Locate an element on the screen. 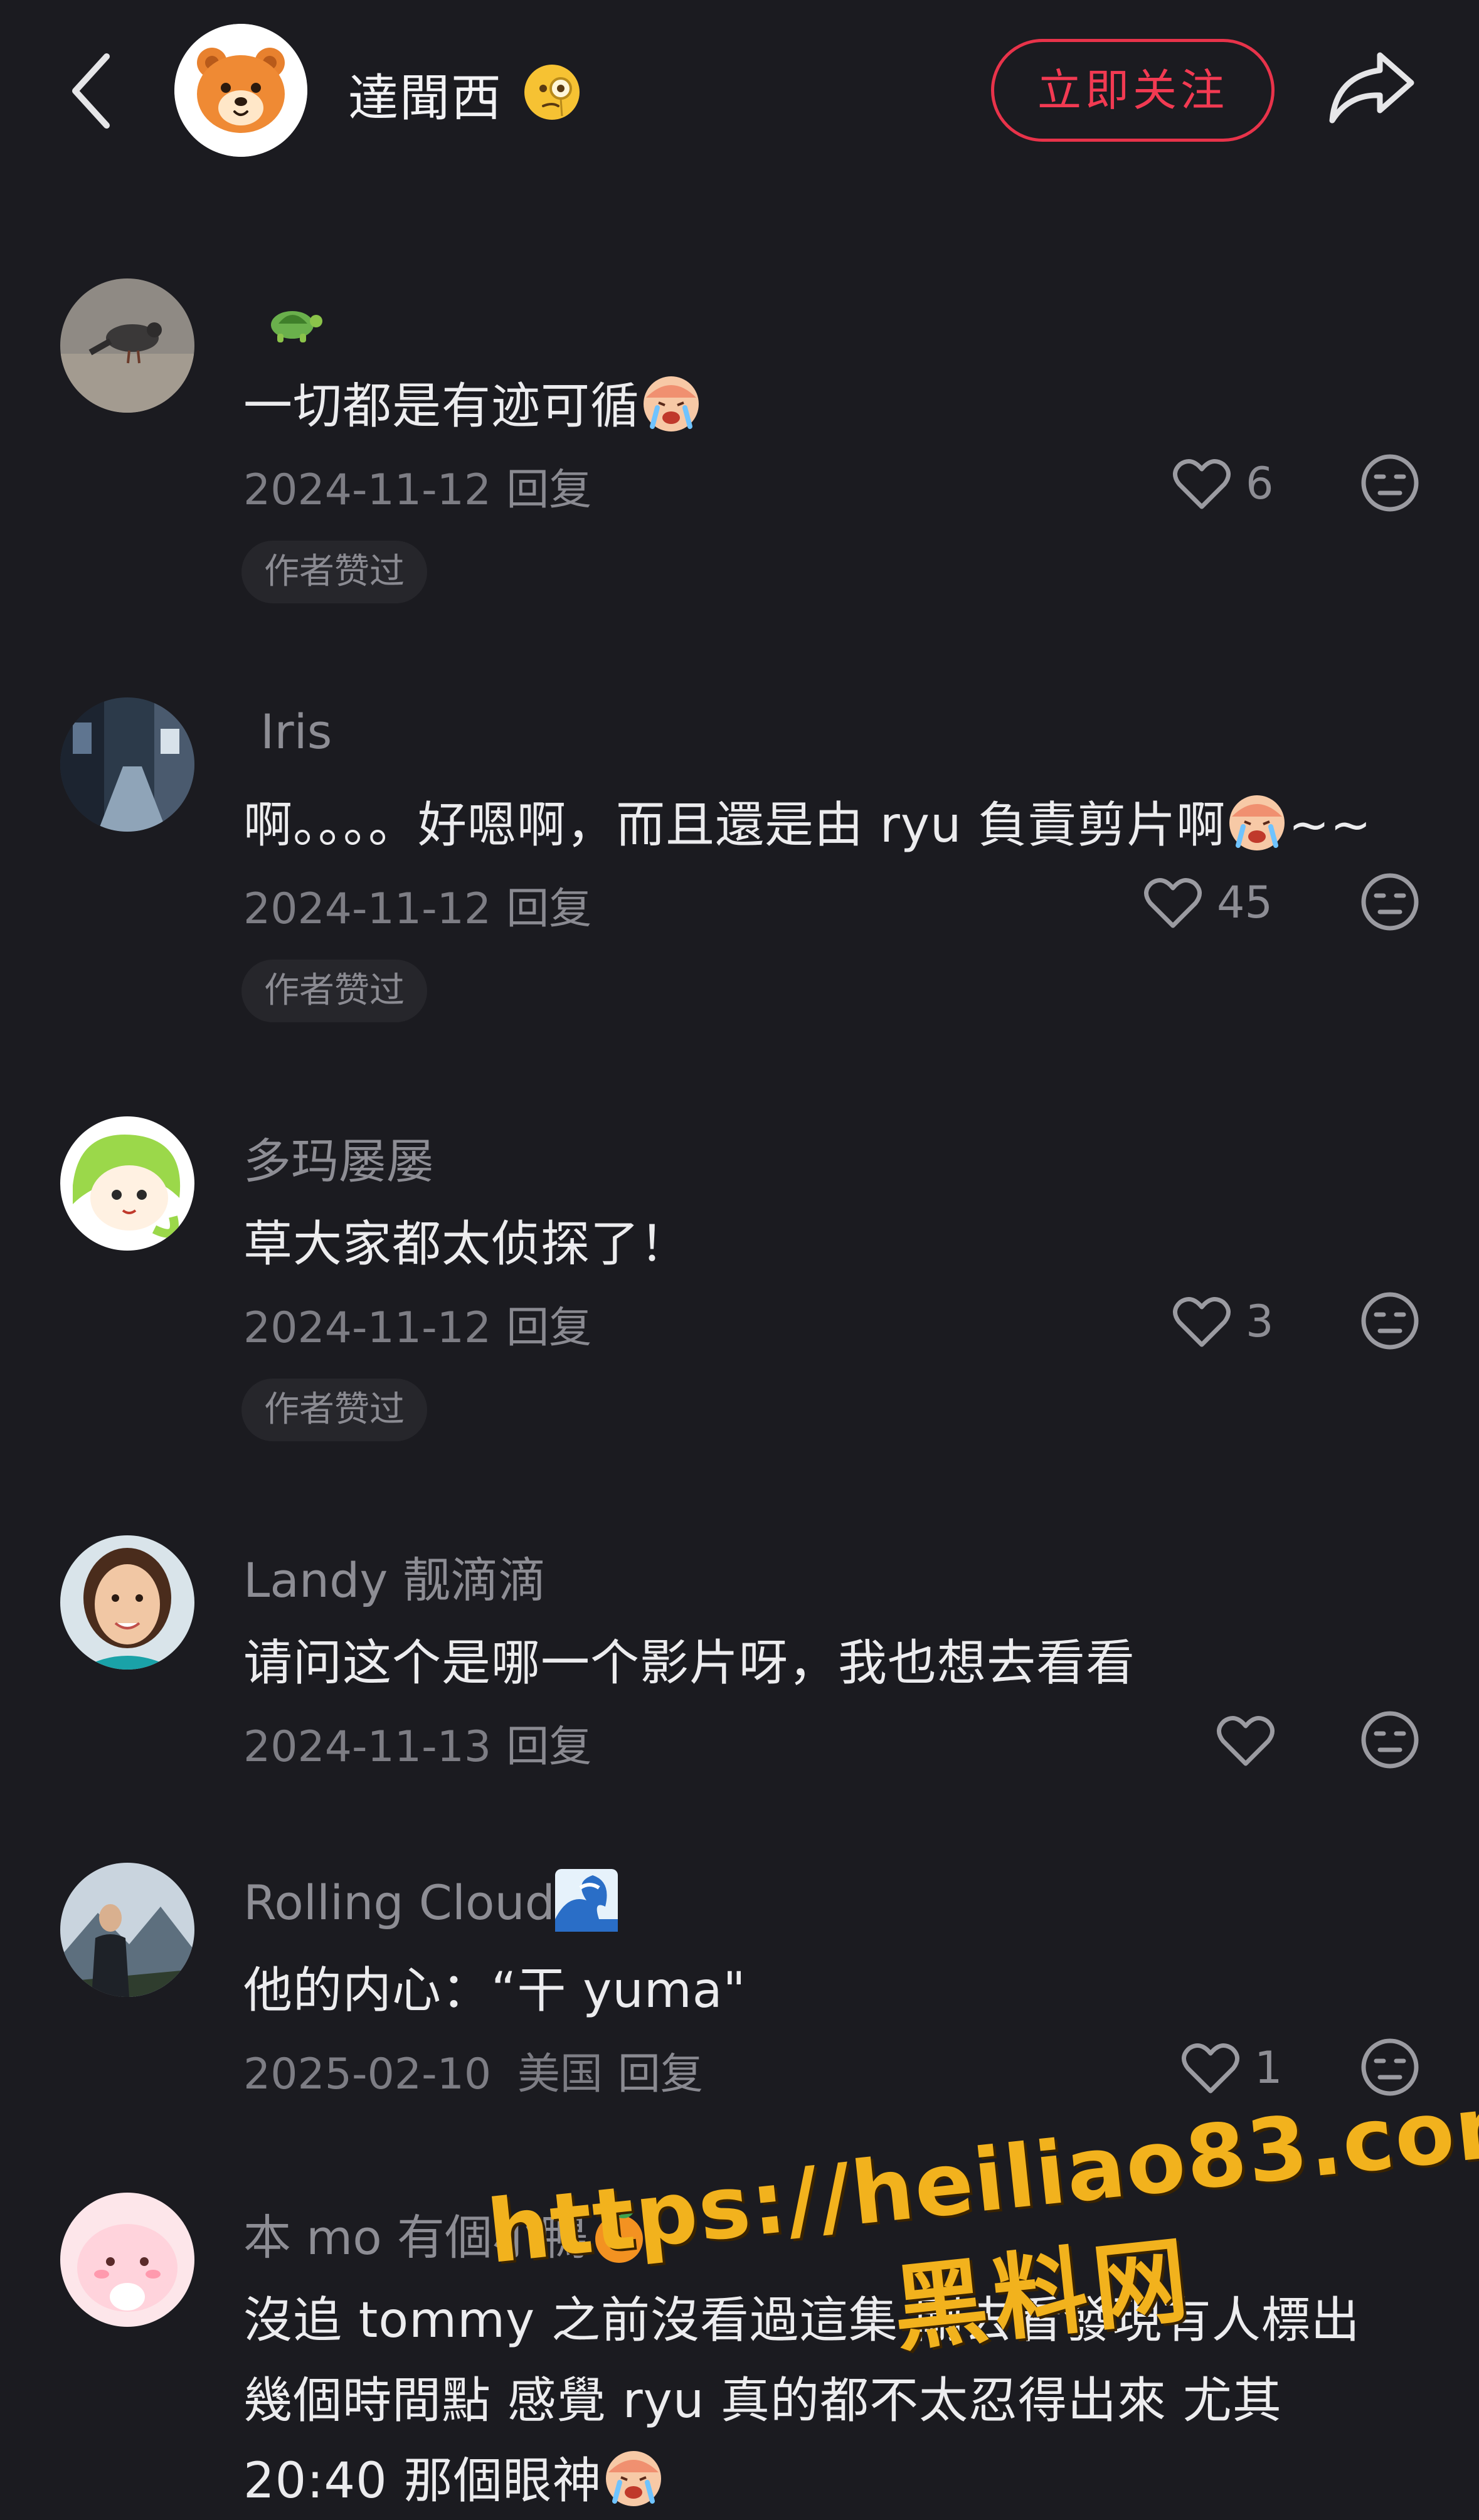  comment-meta: 2025-02-10 美国 回复 is located at coordinates (473, 2070).